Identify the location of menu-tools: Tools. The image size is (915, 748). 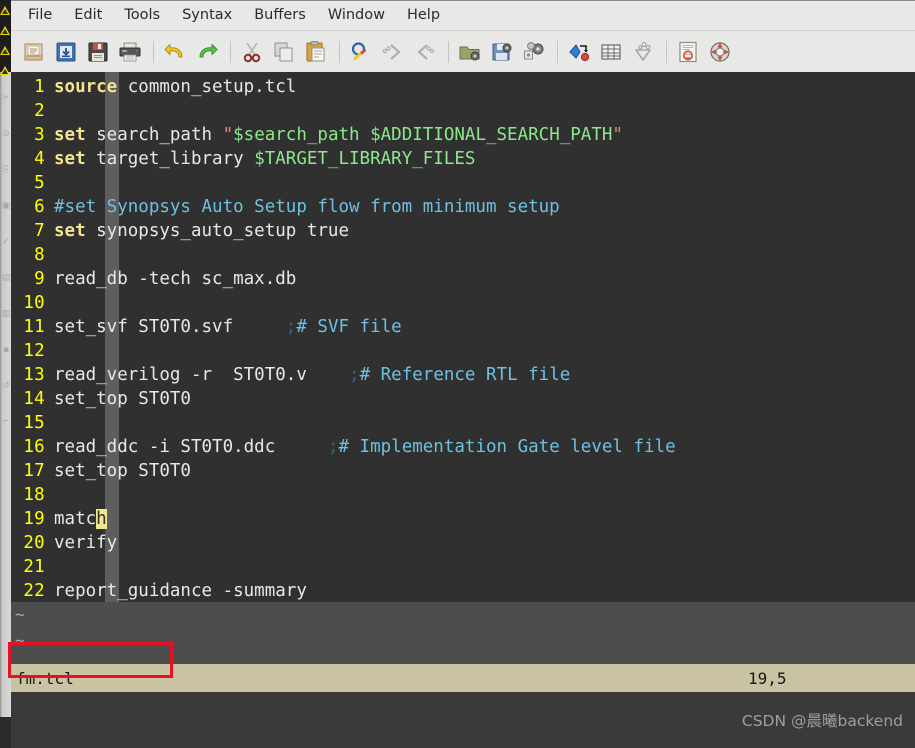
(142, 15).